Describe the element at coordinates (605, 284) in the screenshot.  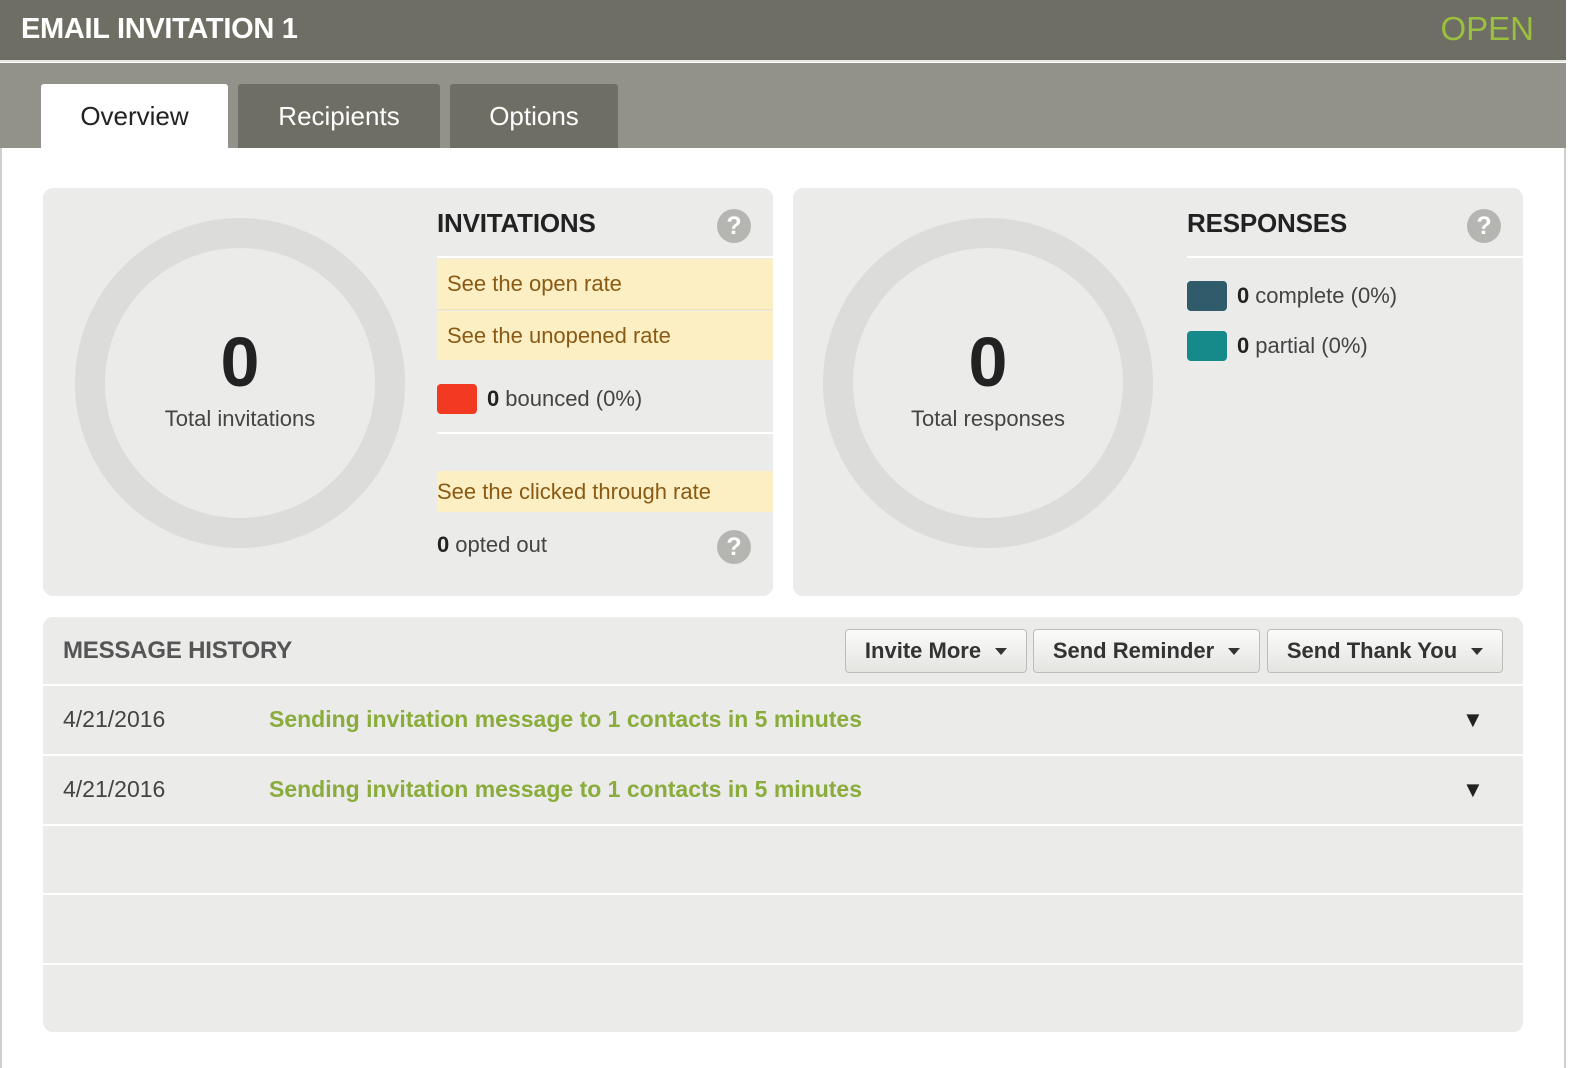
I see `open-rate-link: See the open rate` at that location.